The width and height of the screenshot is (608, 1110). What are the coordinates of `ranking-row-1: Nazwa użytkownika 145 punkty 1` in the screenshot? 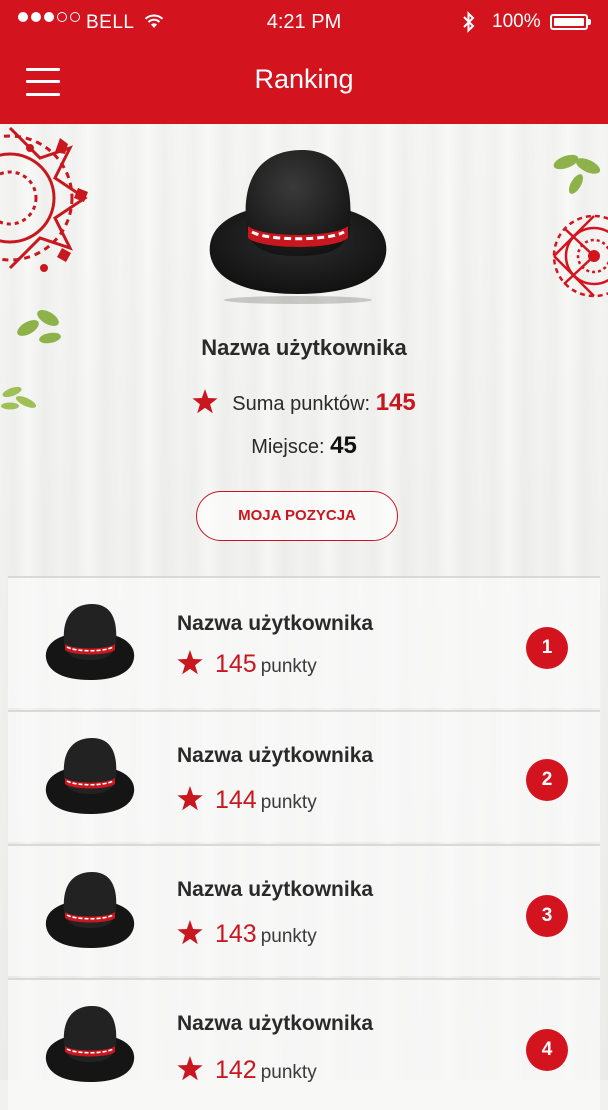 It's located at (304, 642).